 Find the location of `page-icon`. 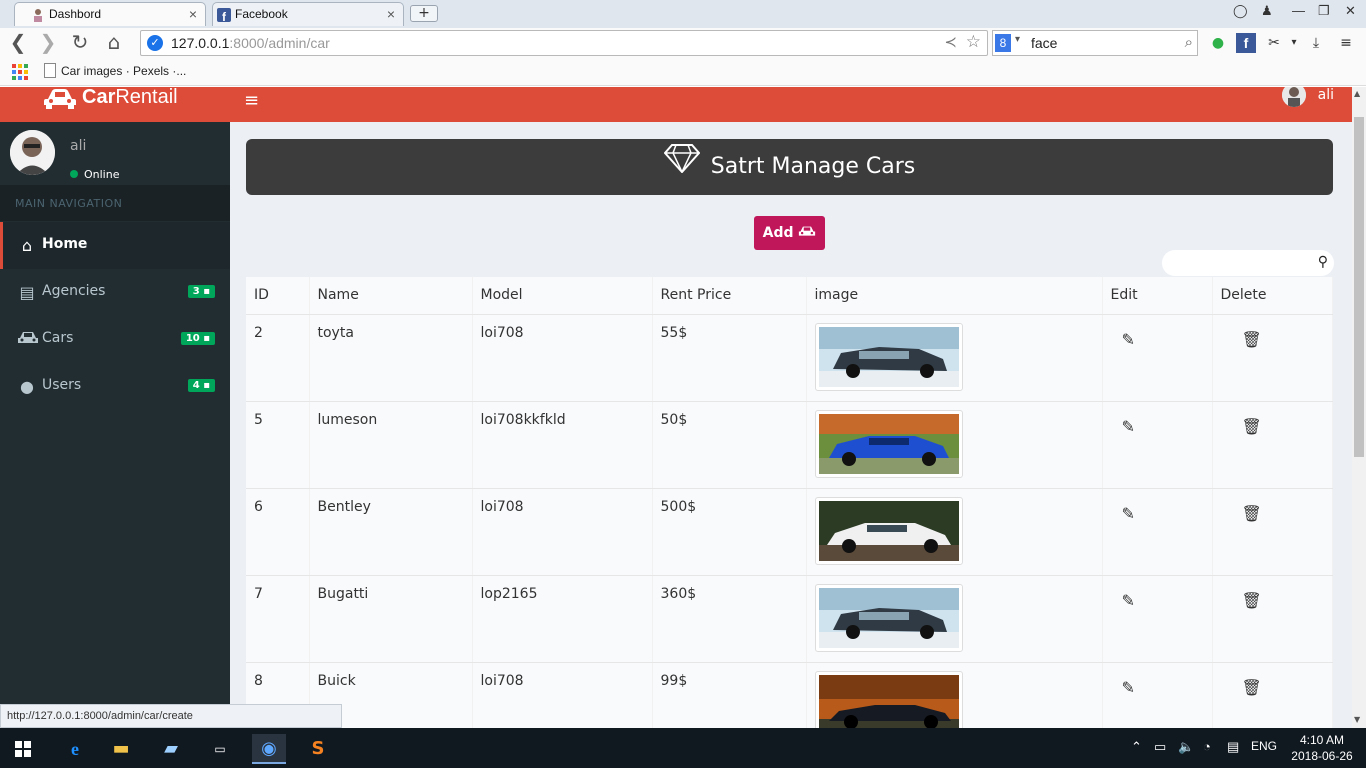

page-icon is located at coordinates (50, 70).